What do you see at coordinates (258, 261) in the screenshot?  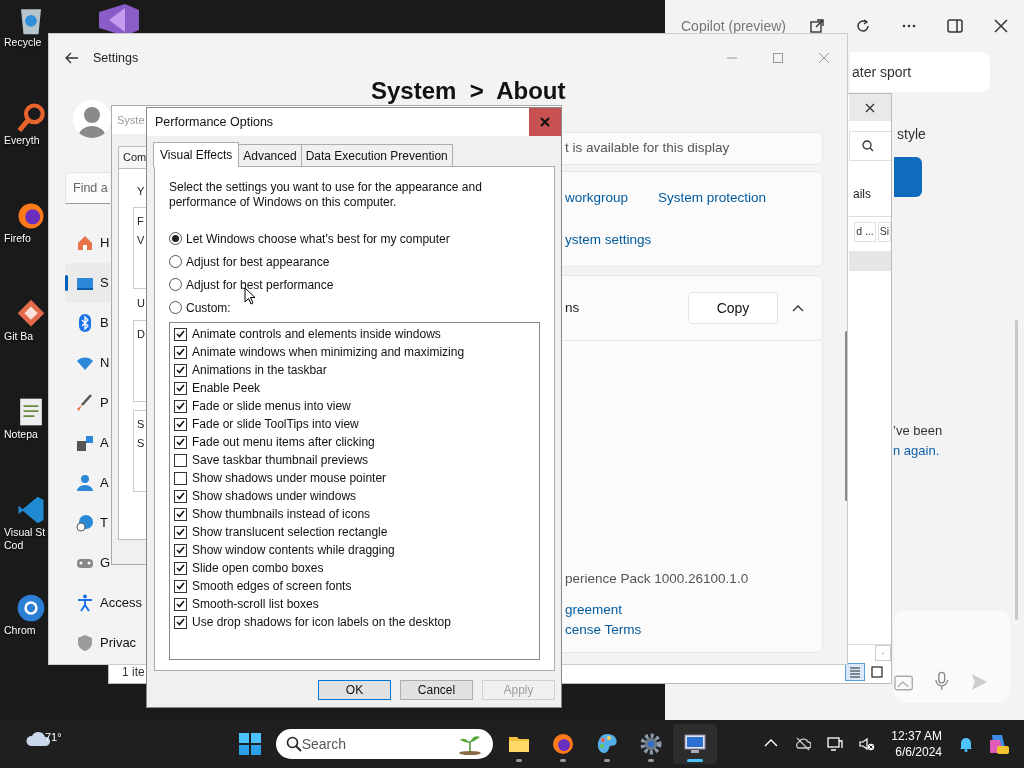 I see `radio-label: Adjust for best appearance` at bounding box center [258, 261].